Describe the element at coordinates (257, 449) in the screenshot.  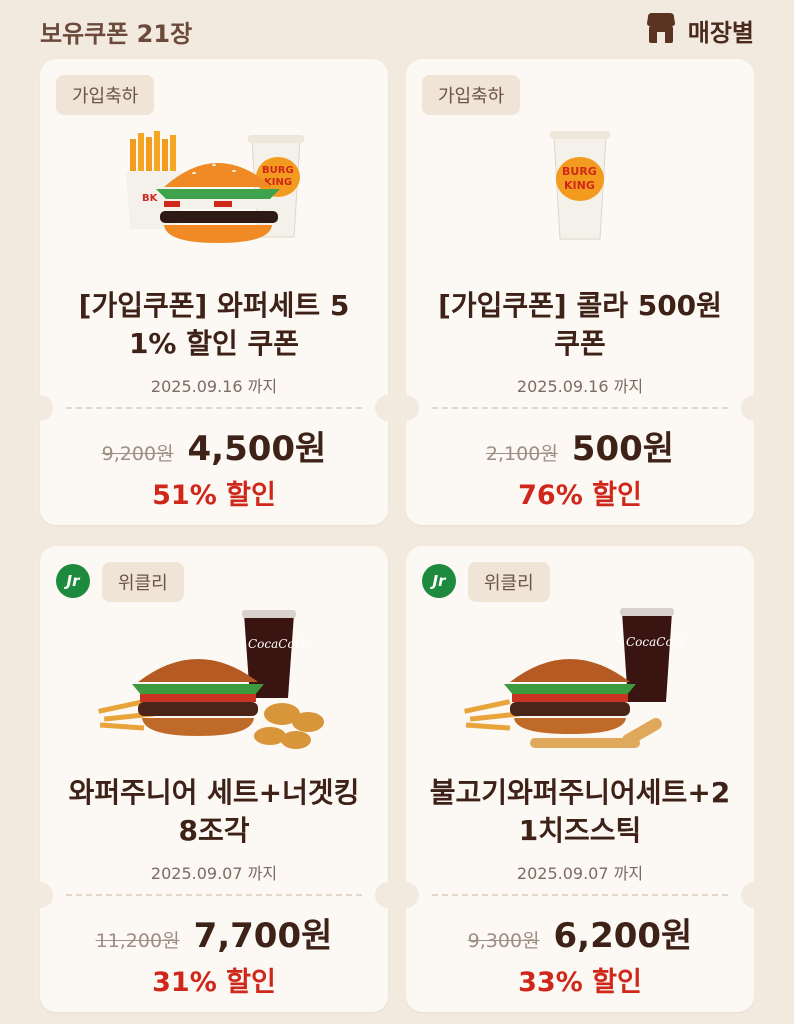
I see `discounted-price: 4,500원` at that location.